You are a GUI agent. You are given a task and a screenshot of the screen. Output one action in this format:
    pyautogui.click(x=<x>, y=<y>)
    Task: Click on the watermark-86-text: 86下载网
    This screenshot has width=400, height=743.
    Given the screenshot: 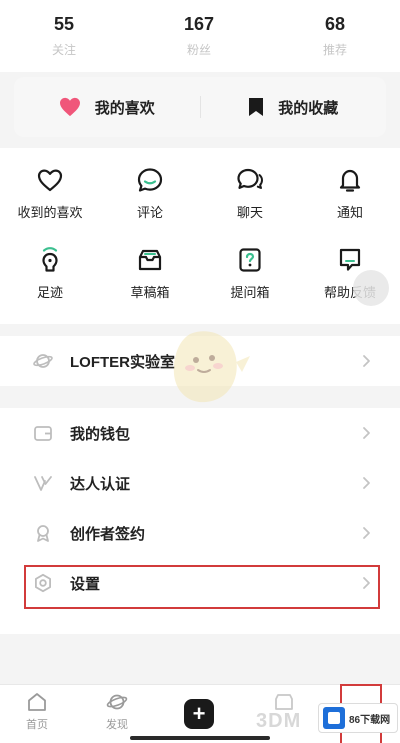 What is the action you would take?
    pyautogui.click(x=370, y=720)
    